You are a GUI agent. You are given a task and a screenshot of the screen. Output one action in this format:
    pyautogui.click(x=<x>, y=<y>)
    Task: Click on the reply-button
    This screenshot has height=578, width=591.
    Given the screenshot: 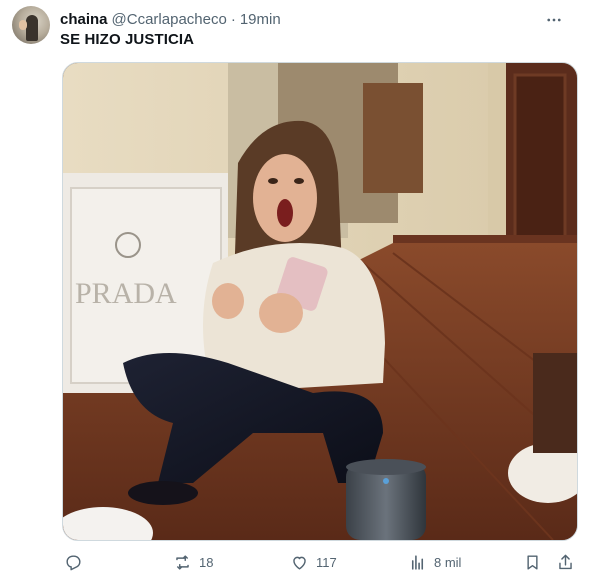 What is the action you would take?
    pyautogui.click(x=77, y=562)
    